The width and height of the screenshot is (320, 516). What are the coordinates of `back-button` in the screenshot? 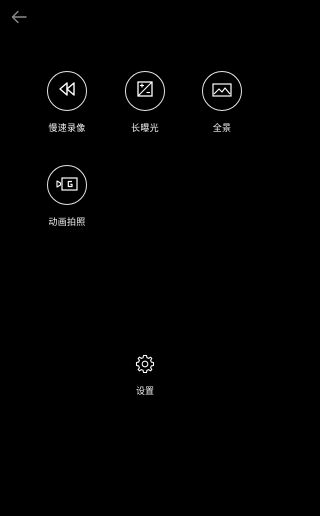 It's located at (19, 18).